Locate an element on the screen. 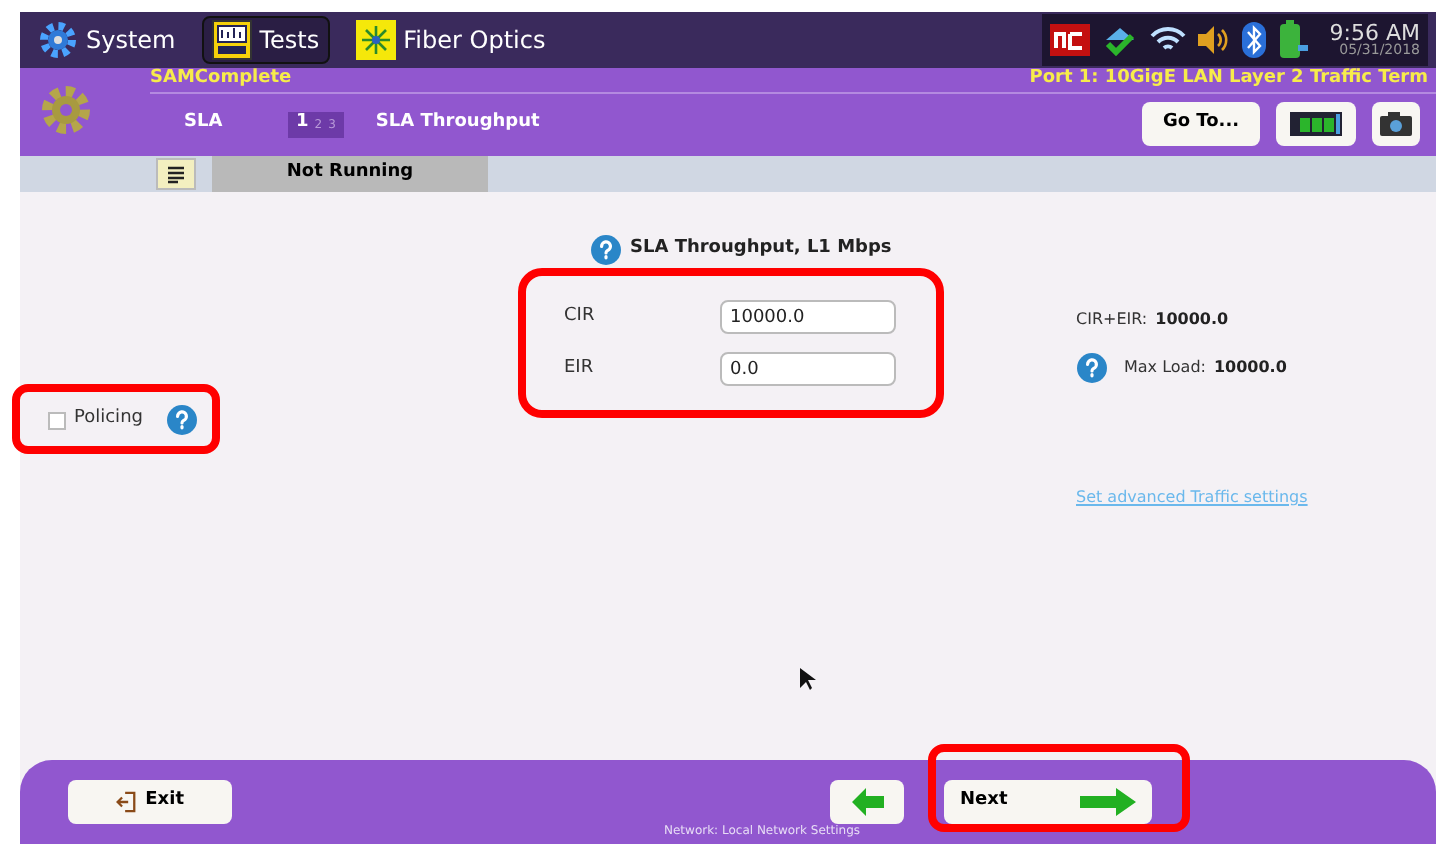 The width and height of the screenshot is (1446, 844). list-icon is located at coordinates (176, 174).